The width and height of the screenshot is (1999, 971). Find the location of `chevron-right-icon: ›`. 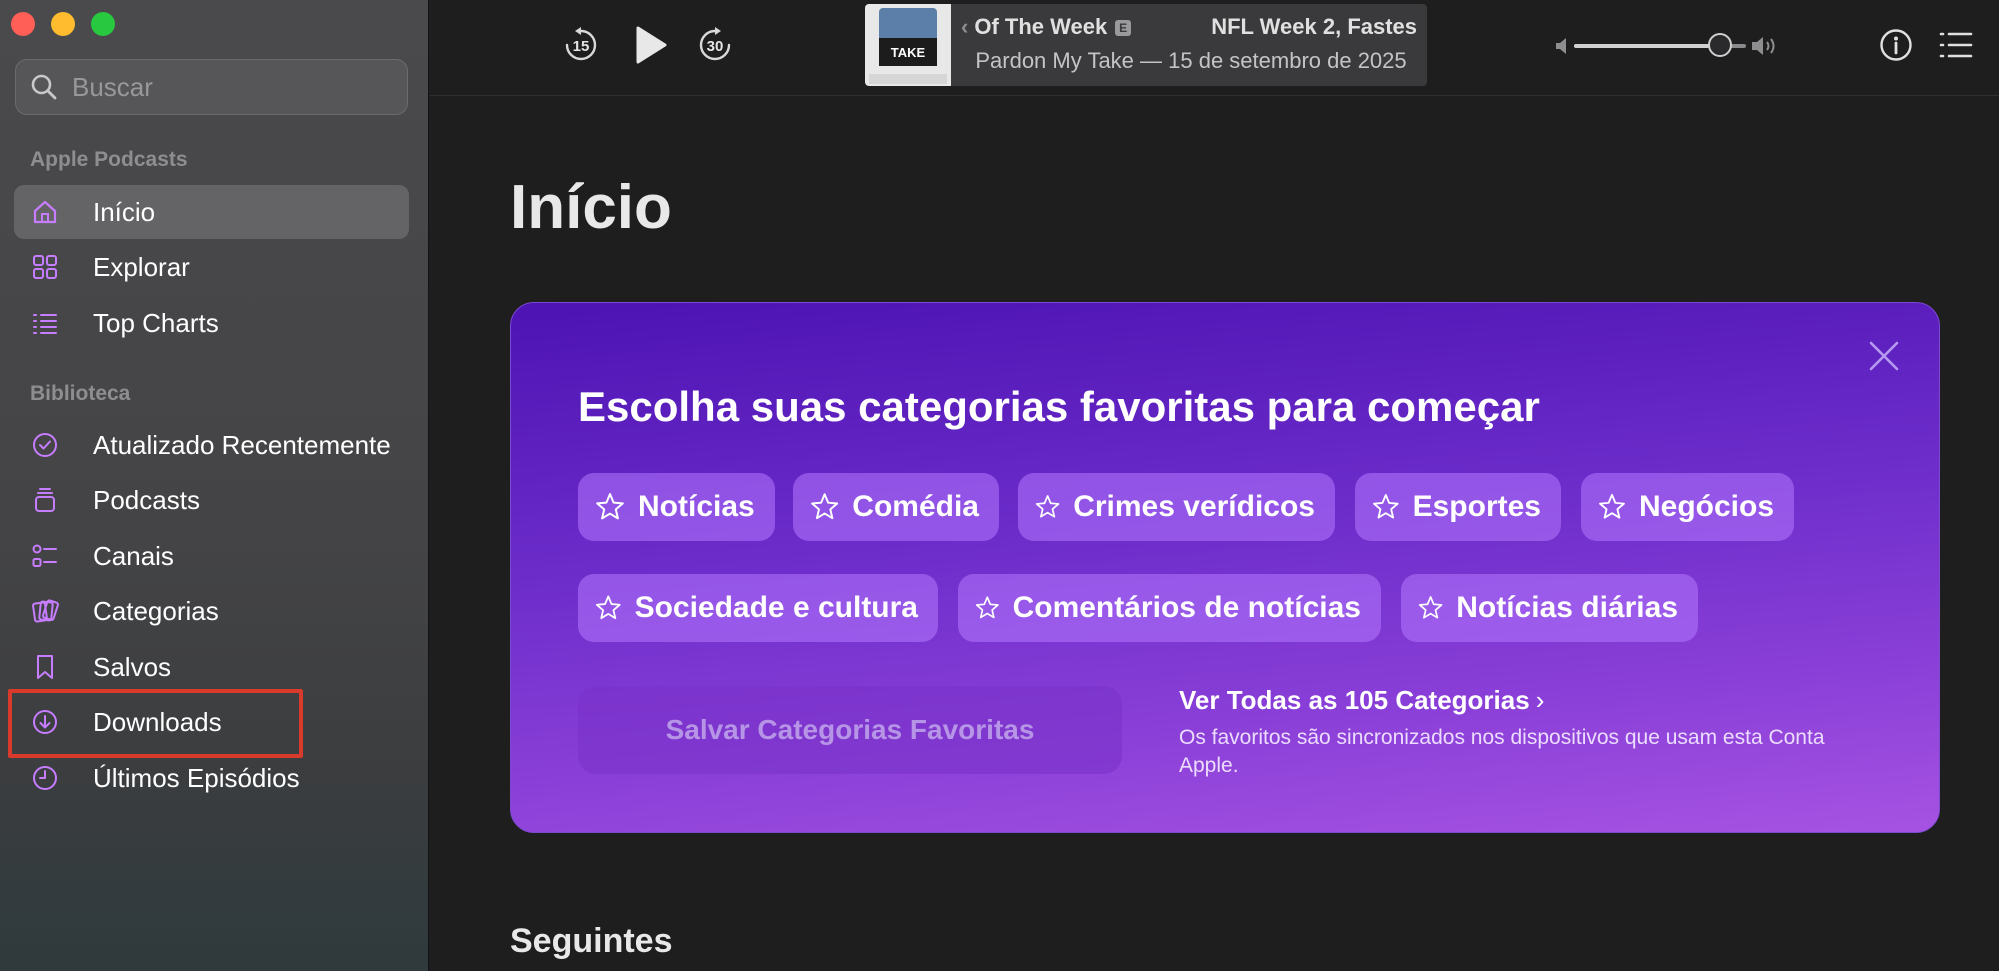

chevron-right-icon: › is located at coordinates (1540, 700).